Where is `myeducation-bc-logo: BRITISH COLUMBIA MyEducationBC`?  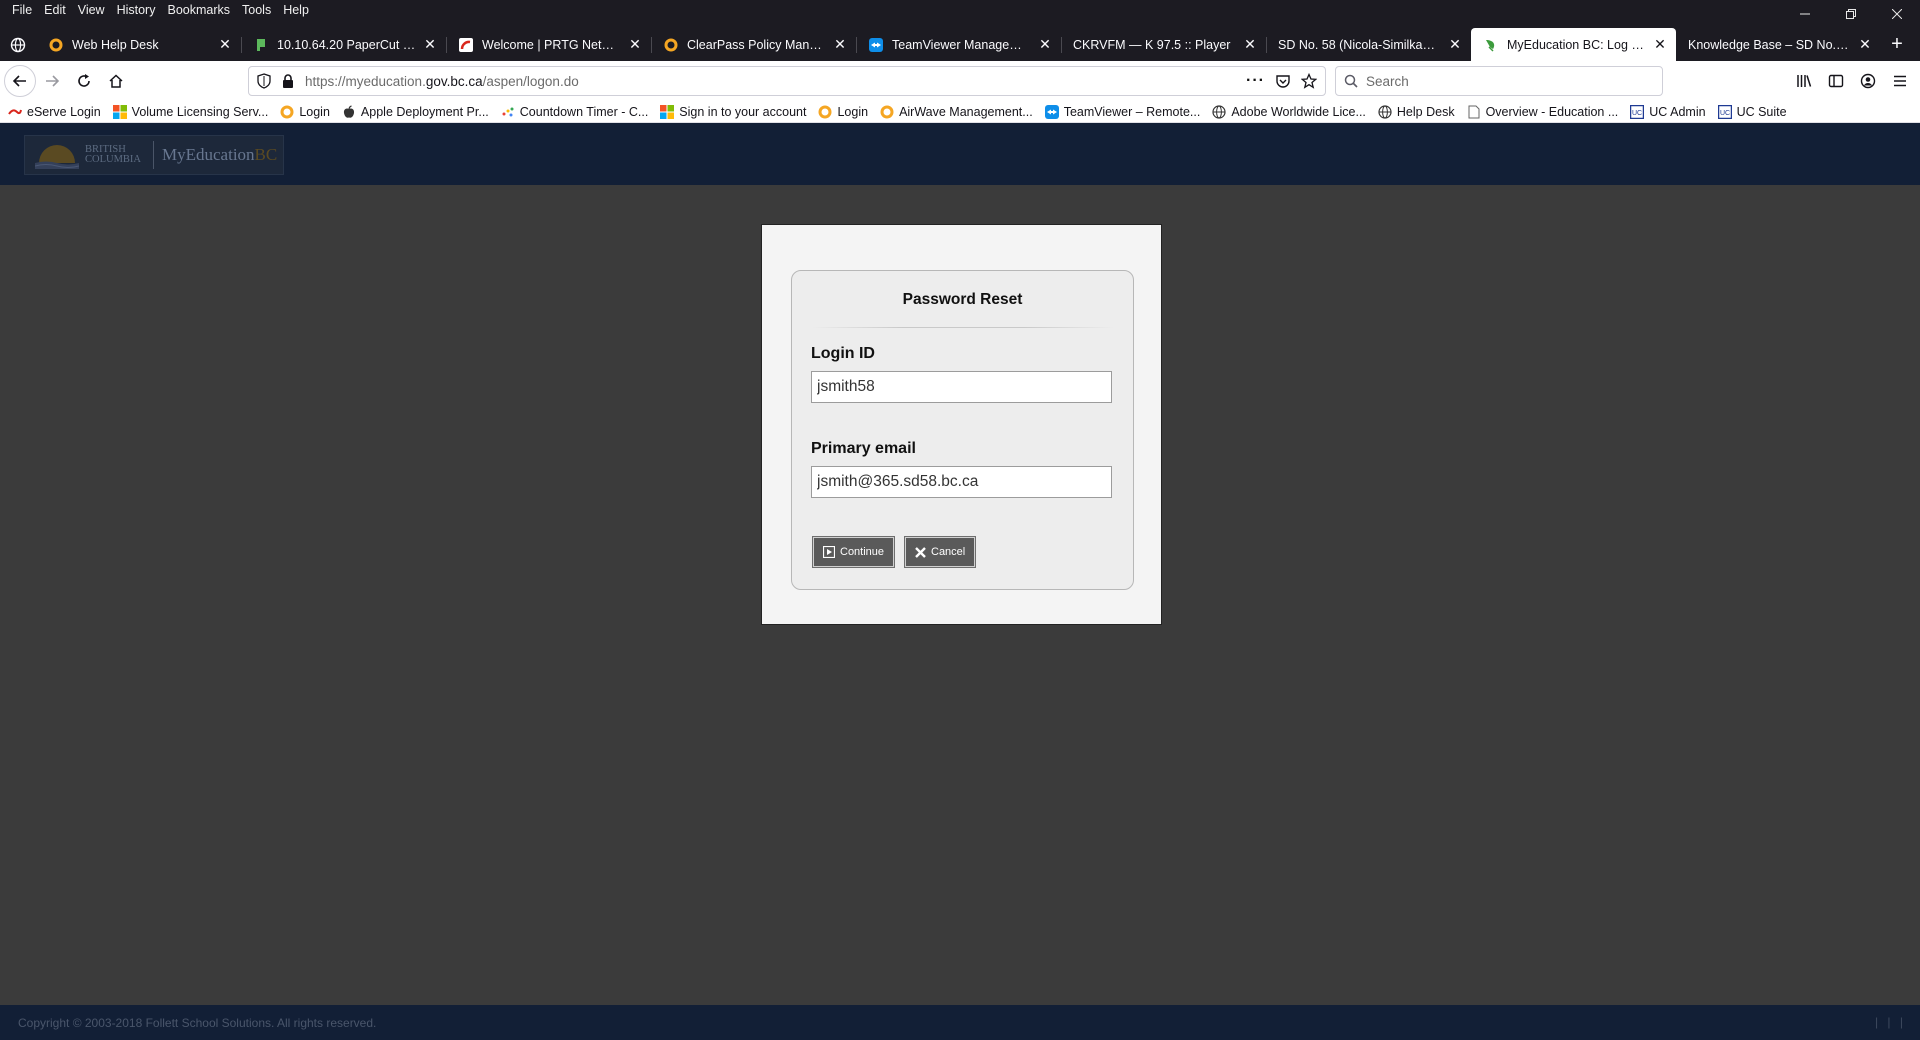
myeducation-bc-logo: BRITISH COLUMBIA MyEducationBC is located at coordinates (154, 155).